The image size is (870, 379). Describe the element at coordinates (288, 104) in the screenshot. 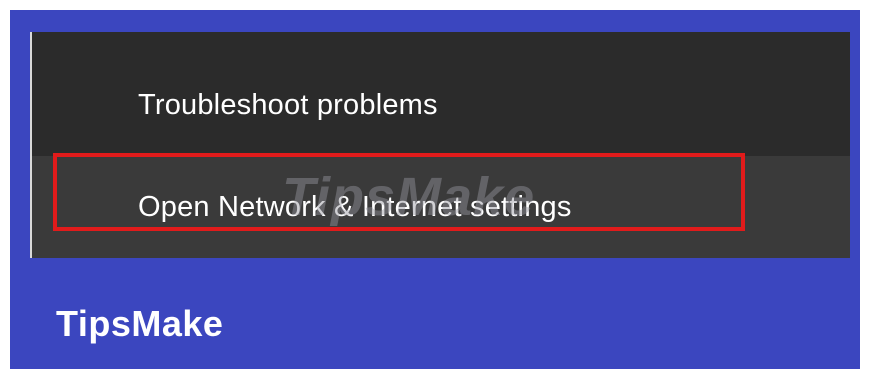

I see `menu-item-label: Troubleshoot problems` at that location.